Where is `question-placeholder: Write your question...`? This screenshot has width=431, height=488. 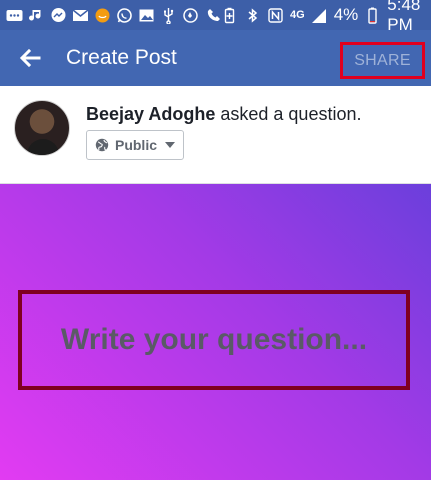 question-placeholder: Write your question... is located at coordinates (214, 339).